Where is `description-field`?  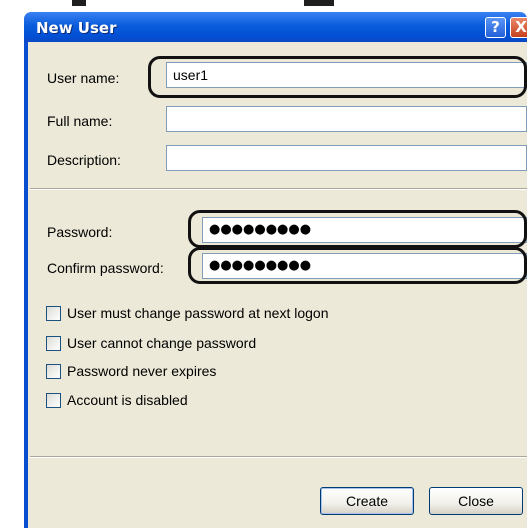
description-field is located at coordinates (346, 158).